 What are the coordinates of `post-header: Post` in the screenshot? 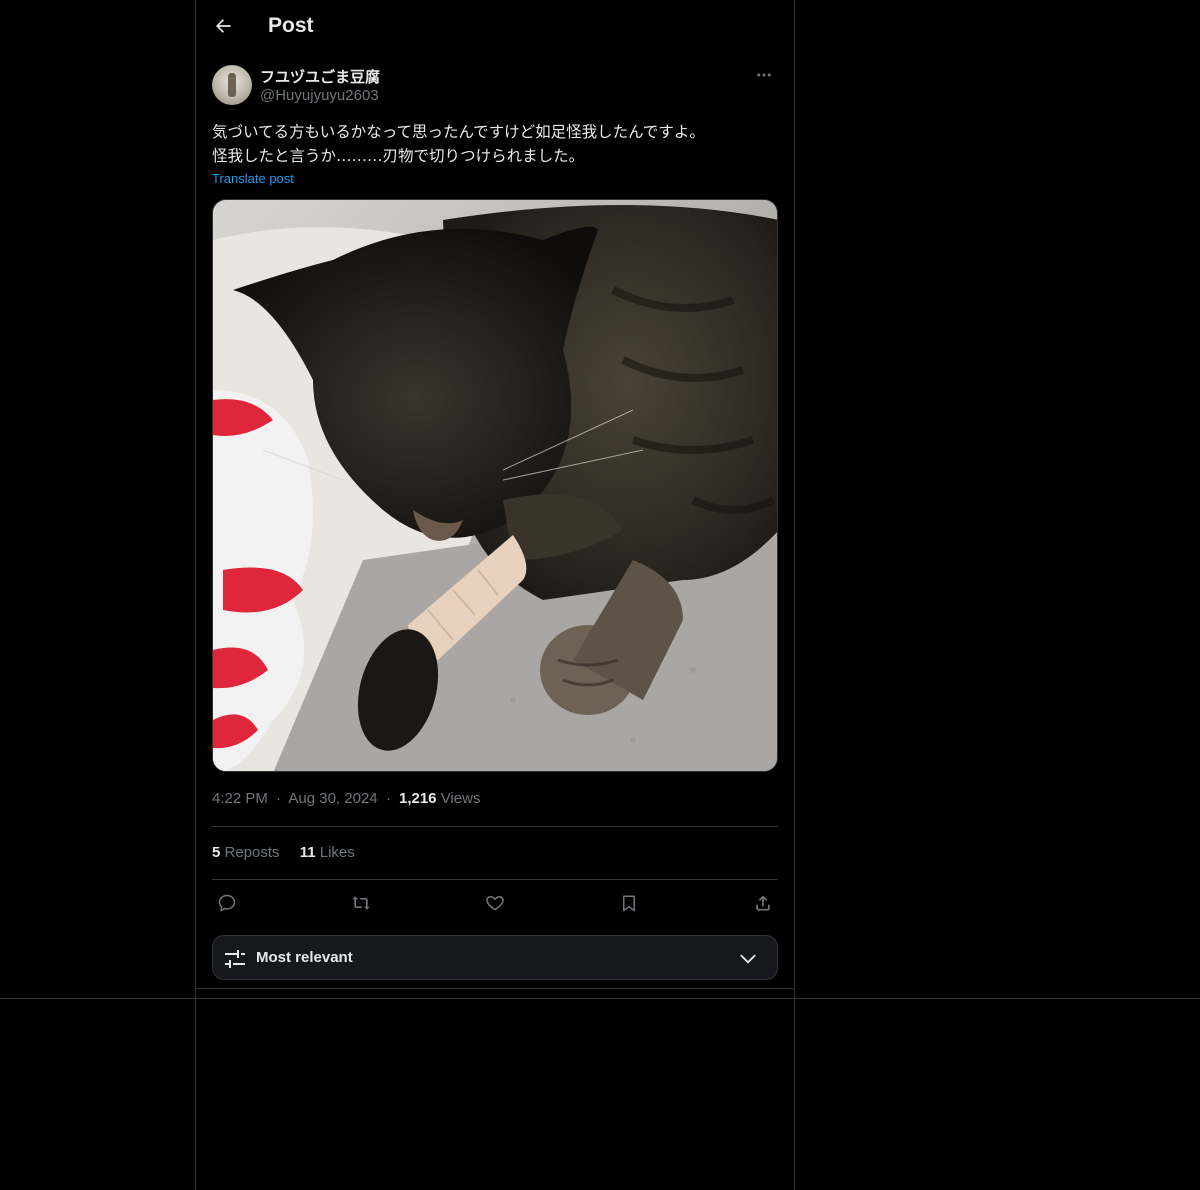 It's located at (495, 27).